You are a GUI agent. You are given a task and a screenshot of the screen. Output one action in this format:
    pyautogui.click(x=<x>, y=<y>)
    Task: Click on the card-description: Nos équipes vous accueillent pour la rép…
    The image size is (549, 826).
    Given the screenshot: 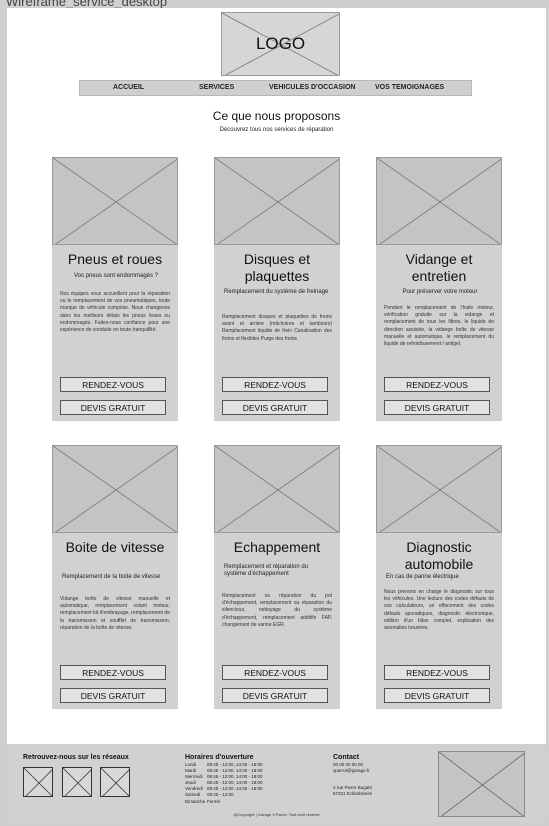 What is the action you would take?
    pyautogui.click(x=115, y=312)
    